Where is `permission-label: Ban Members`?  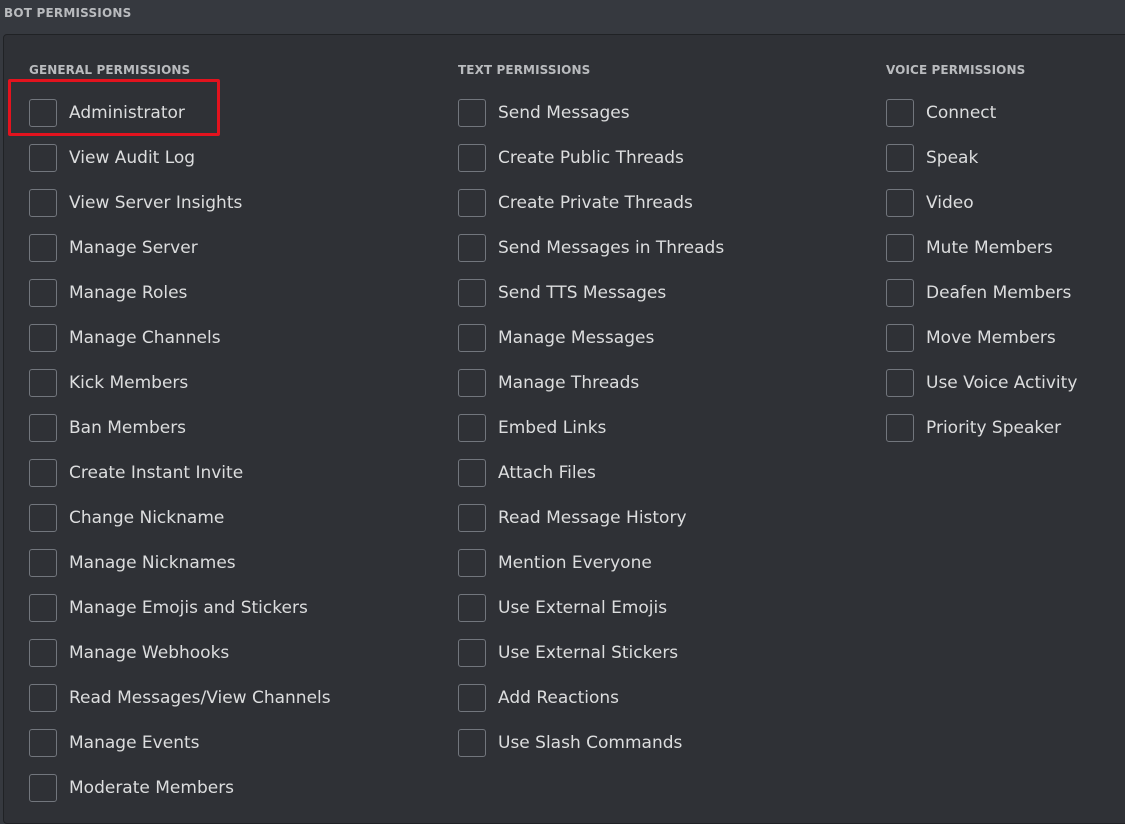 permission-label: Ban Members is located at coordinates (128, 427).